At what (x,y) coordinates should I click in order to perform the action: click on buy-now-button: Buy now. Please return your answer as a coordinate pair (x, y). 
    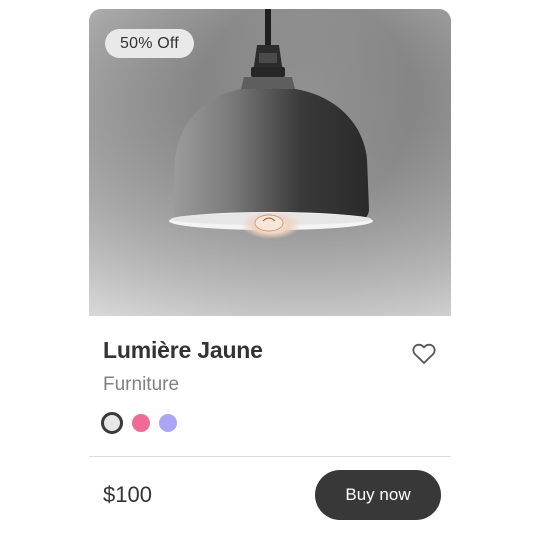
    Looking at the image, I should click on (378, 495).